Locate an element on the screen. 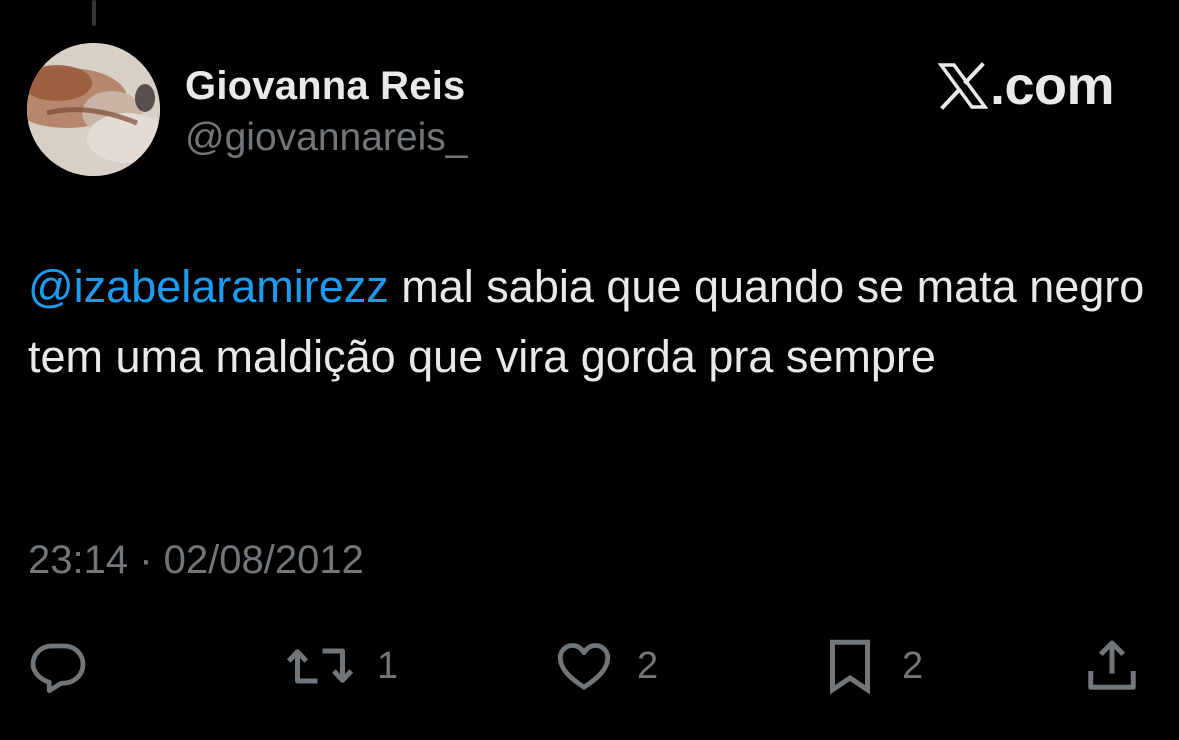  share-icon is located at coordinates (1112, 665).